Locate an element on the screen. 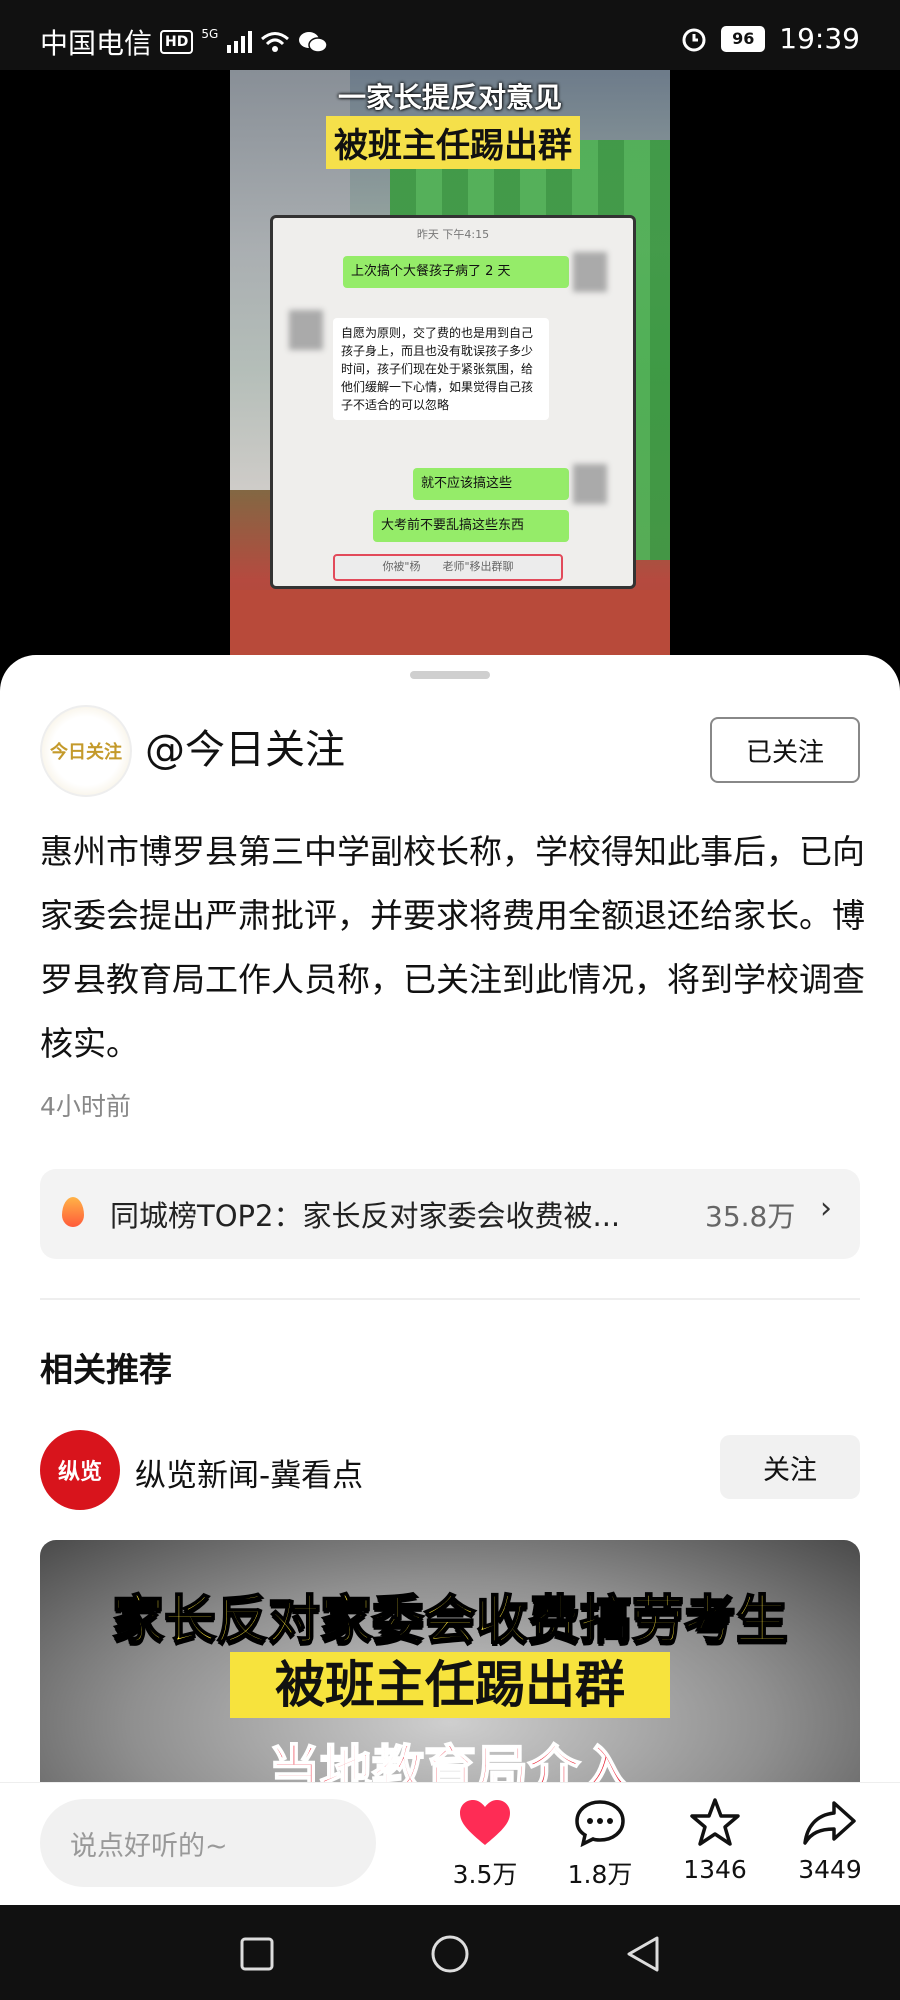  clock: 19:39 is located at coordinates (819, 38).